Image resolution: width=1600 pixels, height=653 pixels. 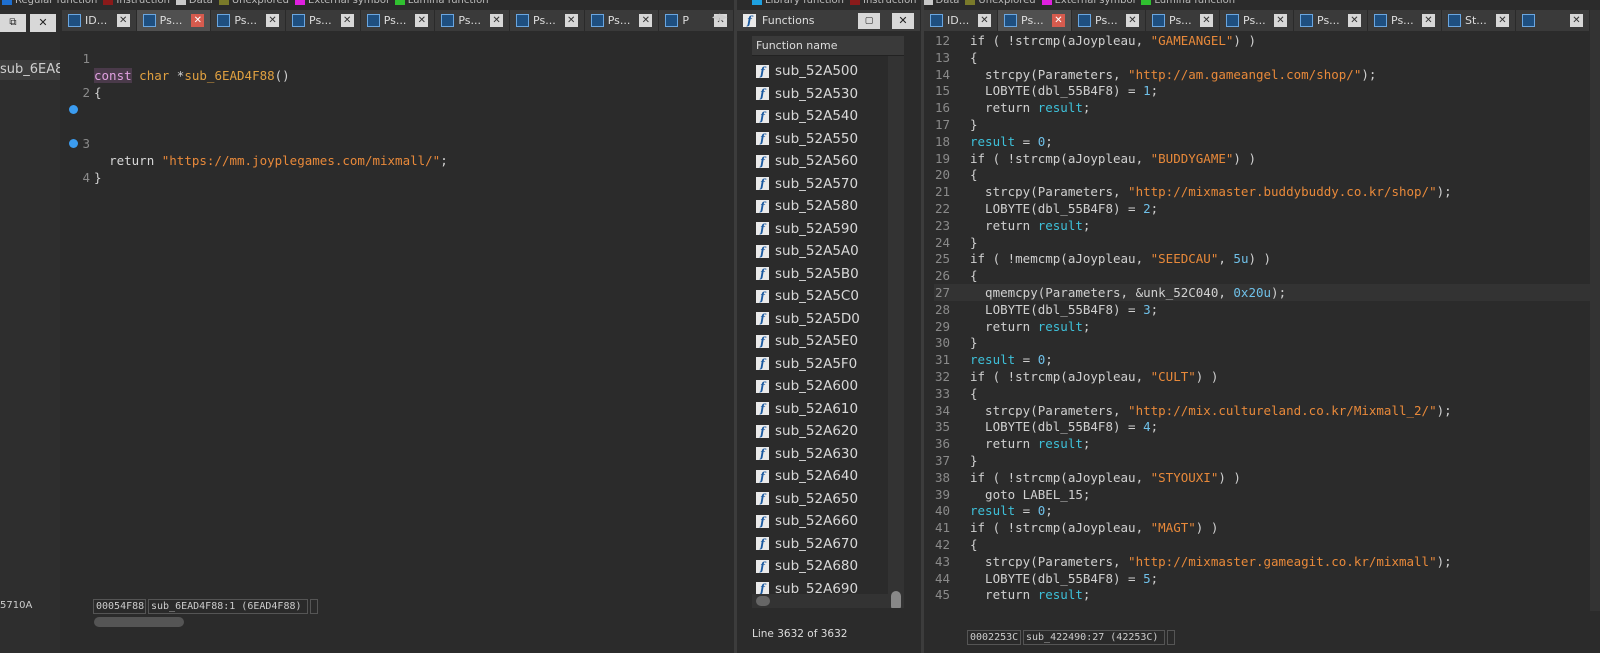 I want to click on function-item-name: sub_52A5E0, so click(x=817, y=341).